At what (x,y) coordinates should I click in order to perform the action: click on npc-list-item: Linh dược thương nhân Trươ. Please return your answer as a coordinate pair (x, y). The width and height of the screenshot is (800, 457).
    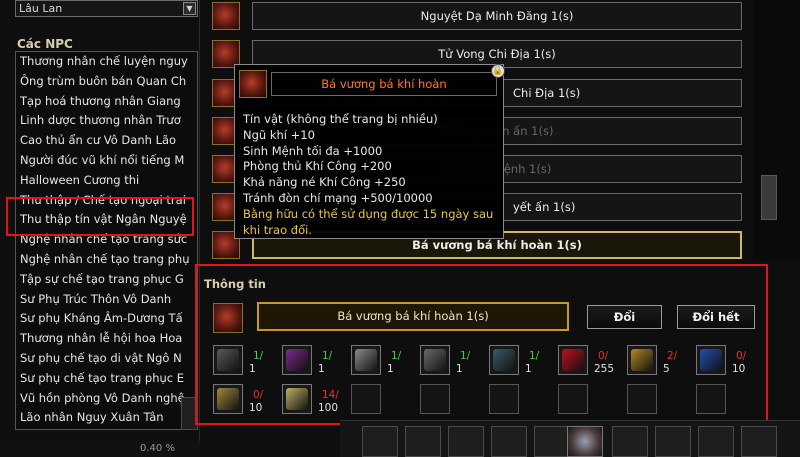
    Looking at the image, I should click on (106, 121).